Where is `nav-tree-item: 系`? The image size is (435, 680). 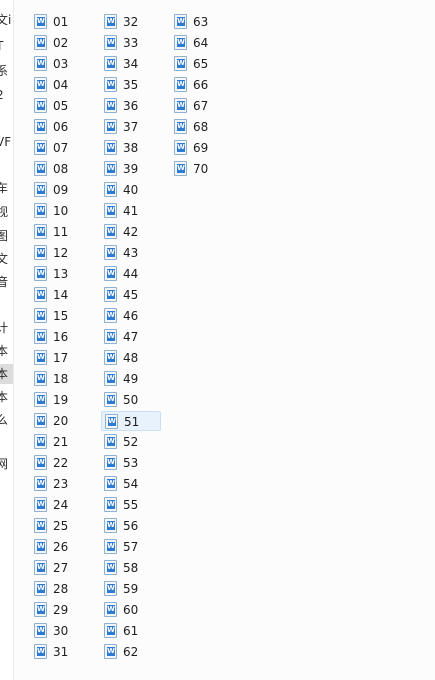 nav-tree-item: 系 is located at coordinates (6, 71).